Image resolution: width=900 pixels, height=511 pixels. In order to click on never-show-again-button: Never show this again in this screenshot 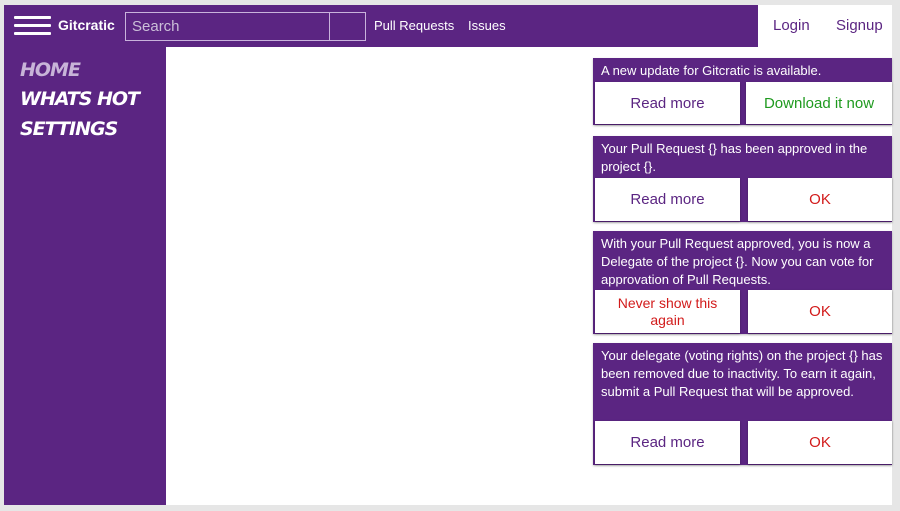, I will do `click(667, 311)`.